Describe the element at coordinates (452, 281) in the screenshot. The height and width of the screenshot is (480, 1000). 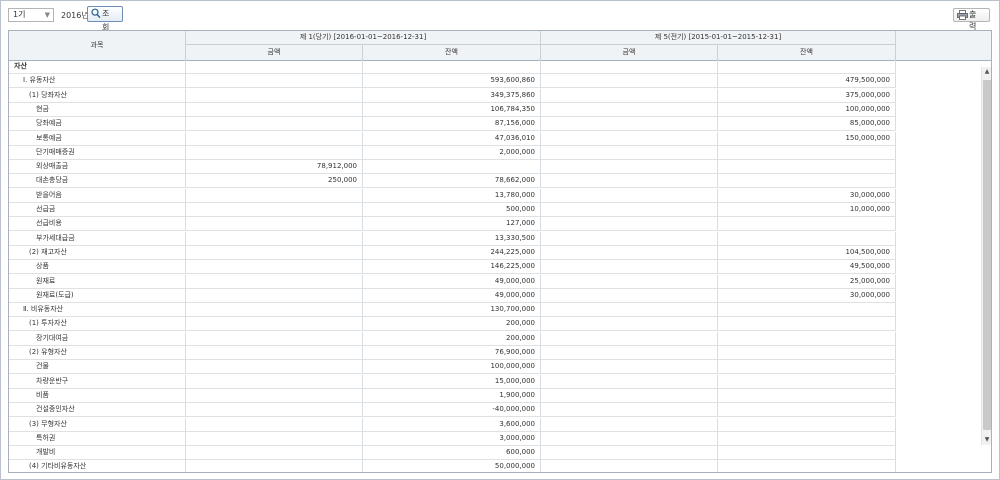
I see `table-row: 원재료 49,000,000 25,000,000` at that location.